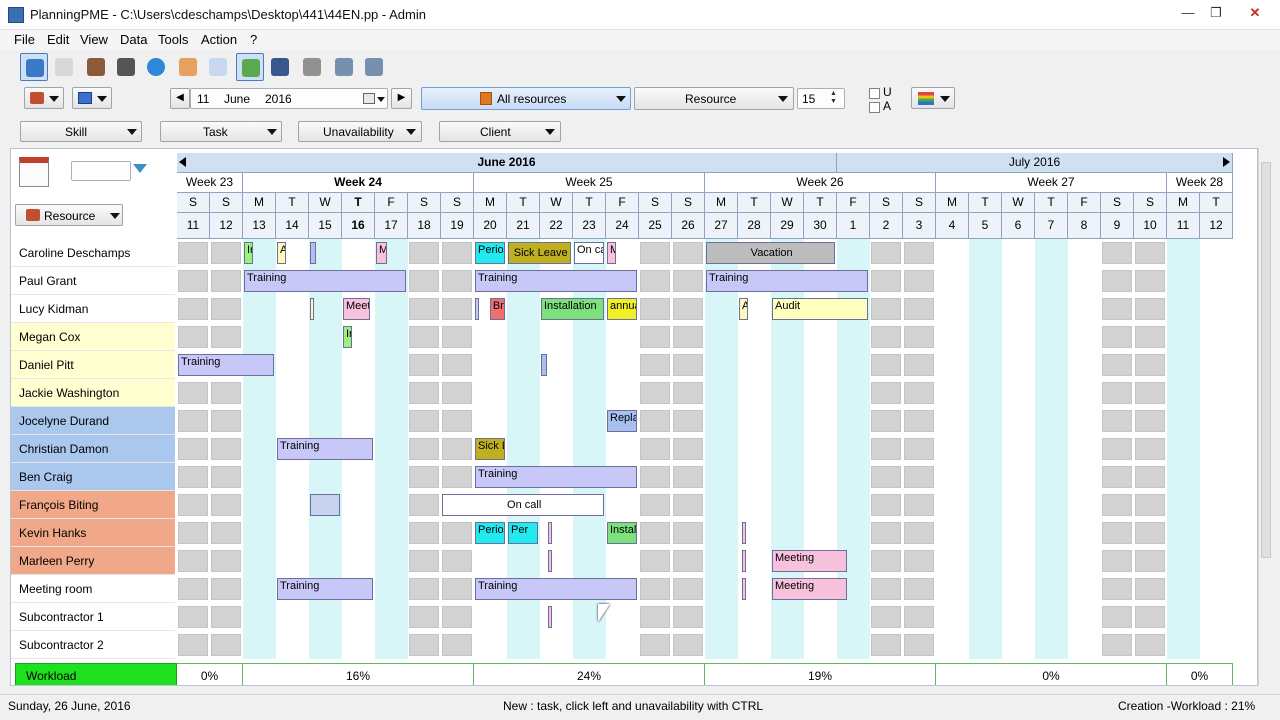  Describe the element at coordinates (58, 39) in the screenshot. I see `menu-edit: Edit` at that location.